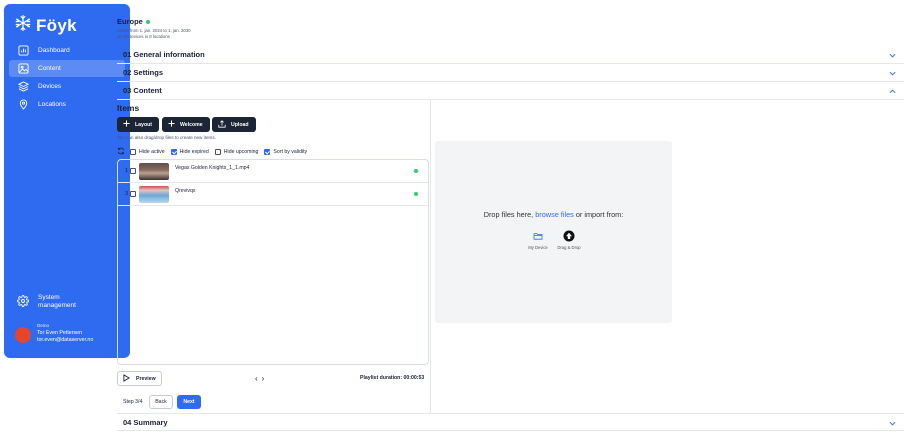  What do you see at coordinates (23, 302) in the screenshot?
I see `gear-icon` at bounding box center [23, 302].